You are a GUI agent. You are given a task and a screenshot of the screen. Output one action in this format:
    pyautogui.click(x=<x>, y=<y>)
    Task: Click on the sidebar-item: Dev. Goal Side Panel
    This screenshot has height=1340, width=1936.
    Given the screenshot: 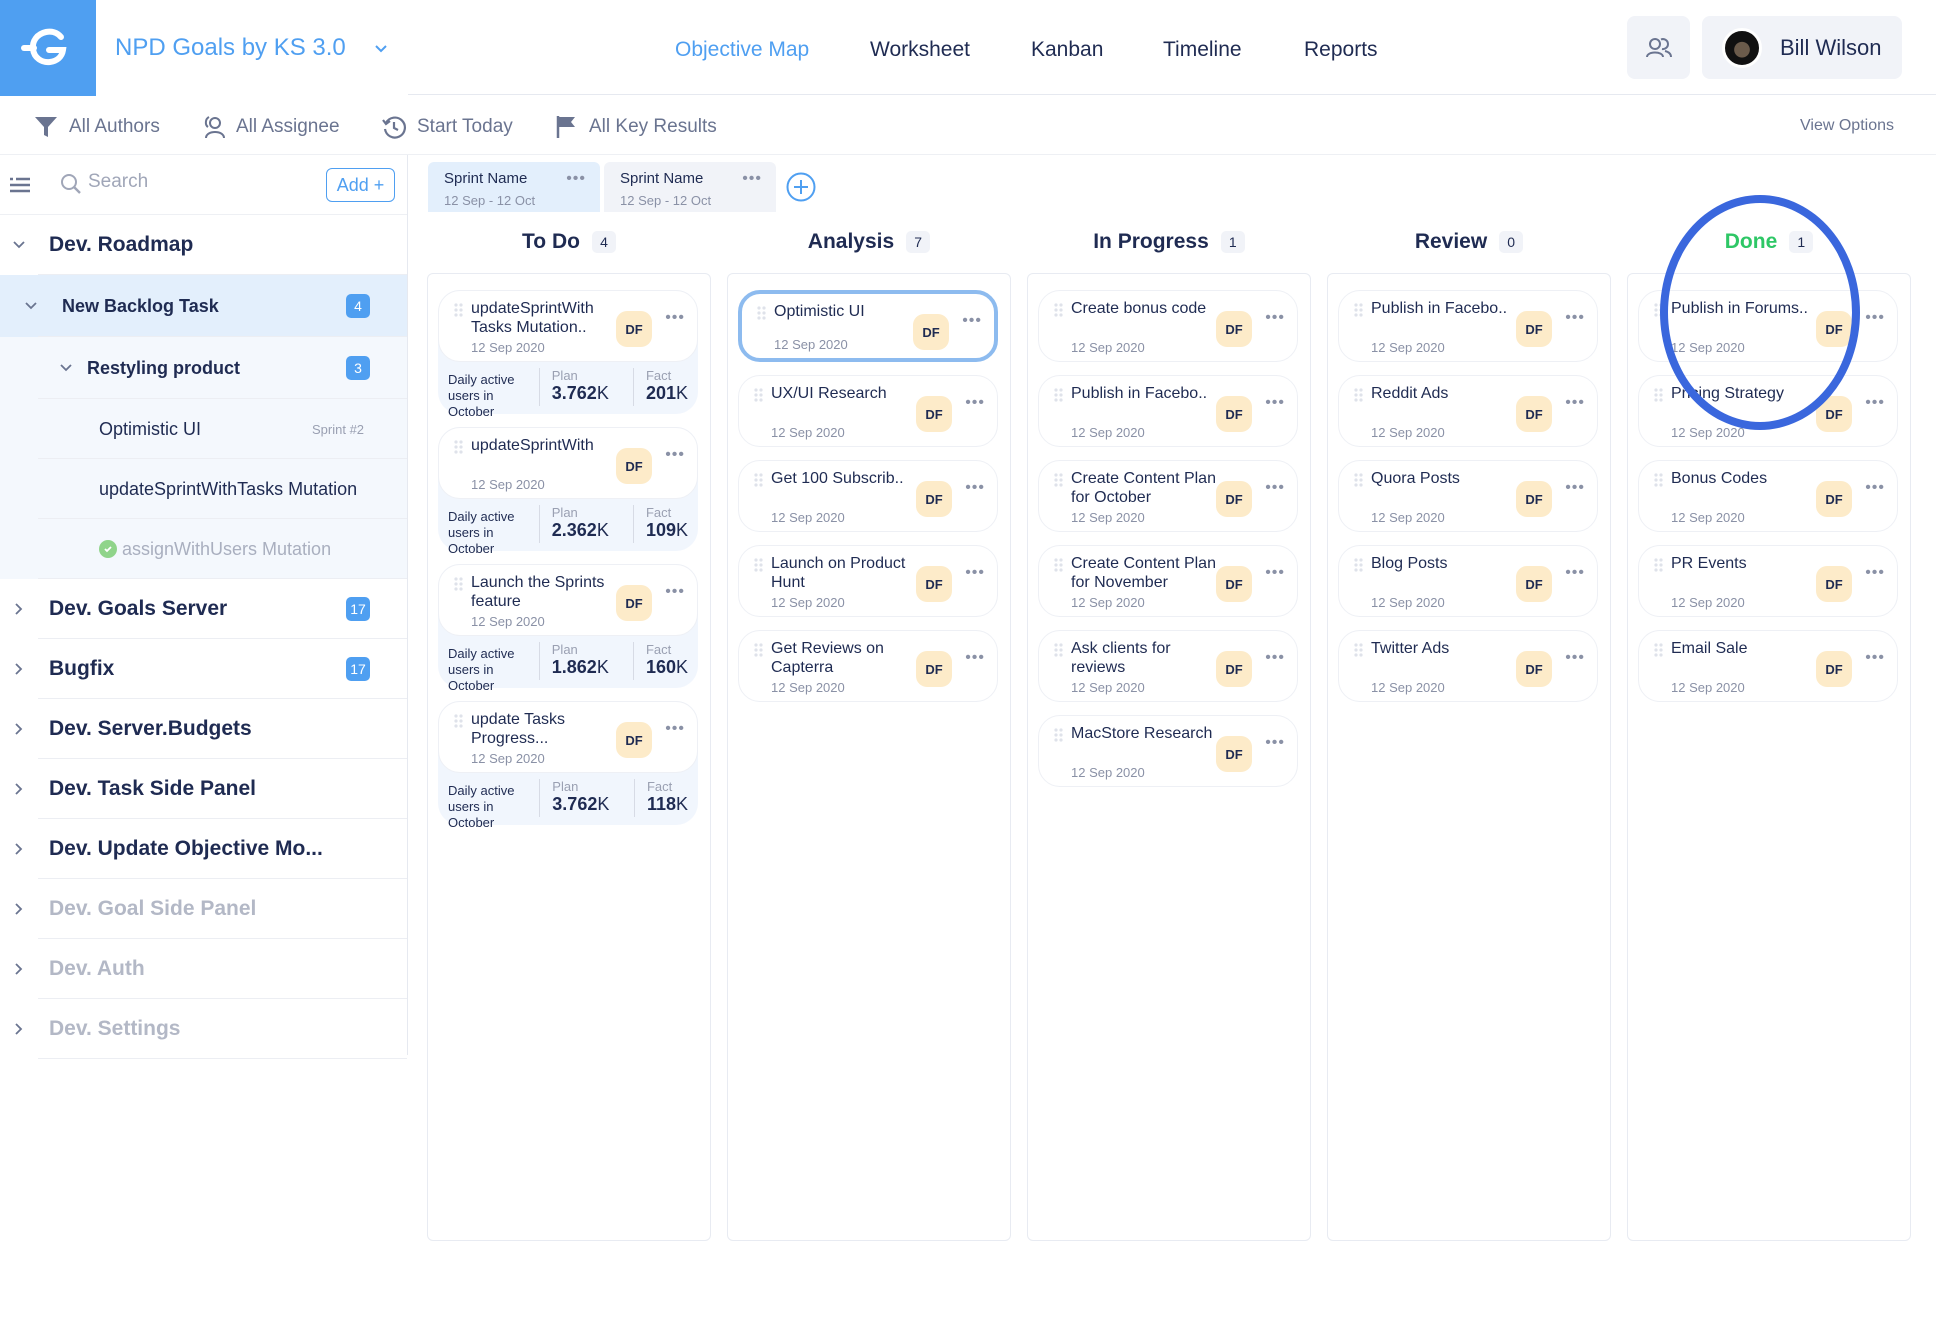 What is the action you would take?
    pyautogui.click(x=203, y=909)
    